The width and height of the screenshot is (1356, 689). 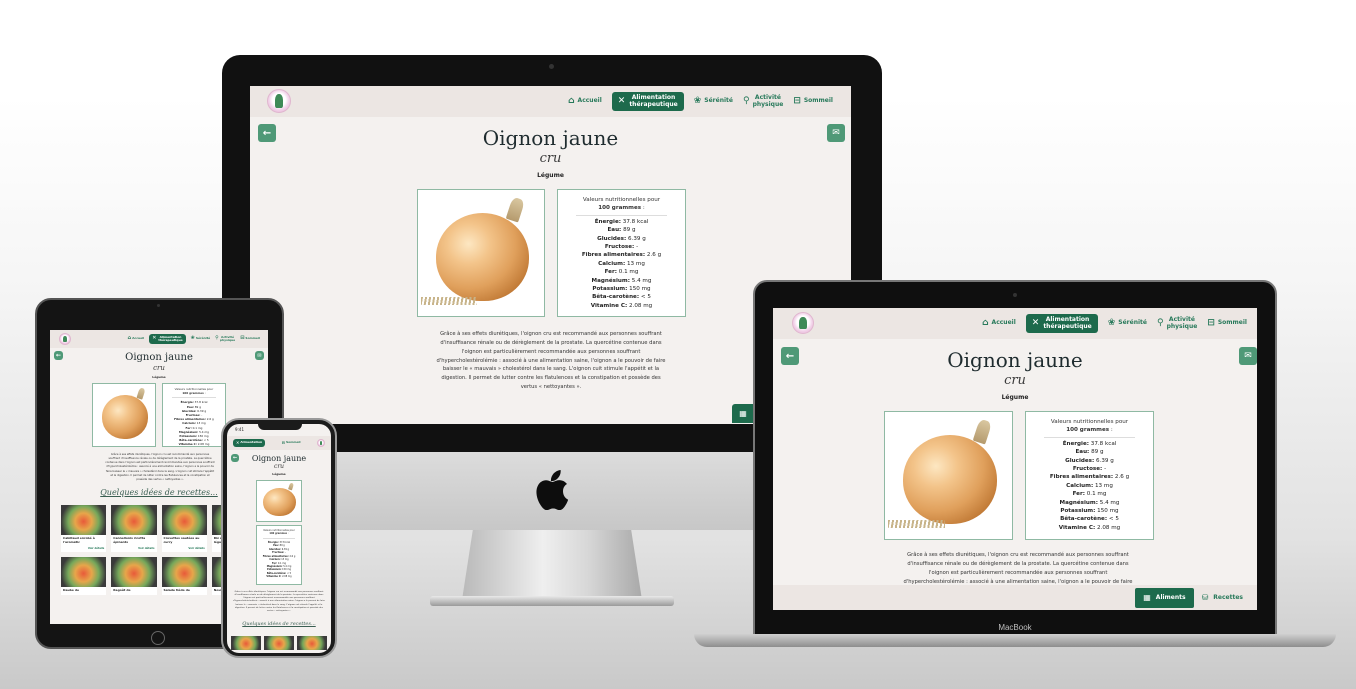 I want to click on nutrition-value: 2.6 g, so click(x=1122, y=477).